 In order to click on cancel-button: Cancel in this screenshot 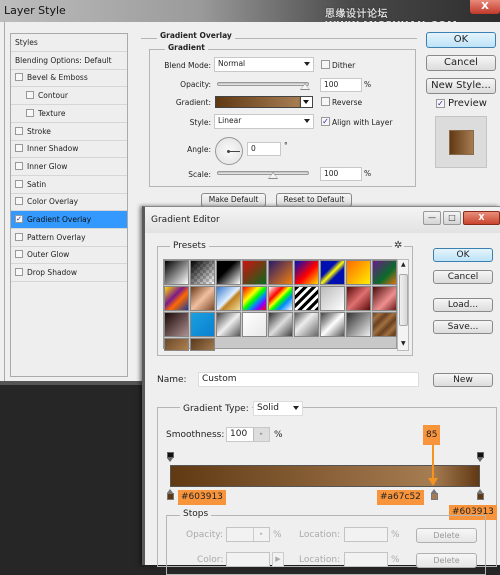, I will do `click(461, 63)`.